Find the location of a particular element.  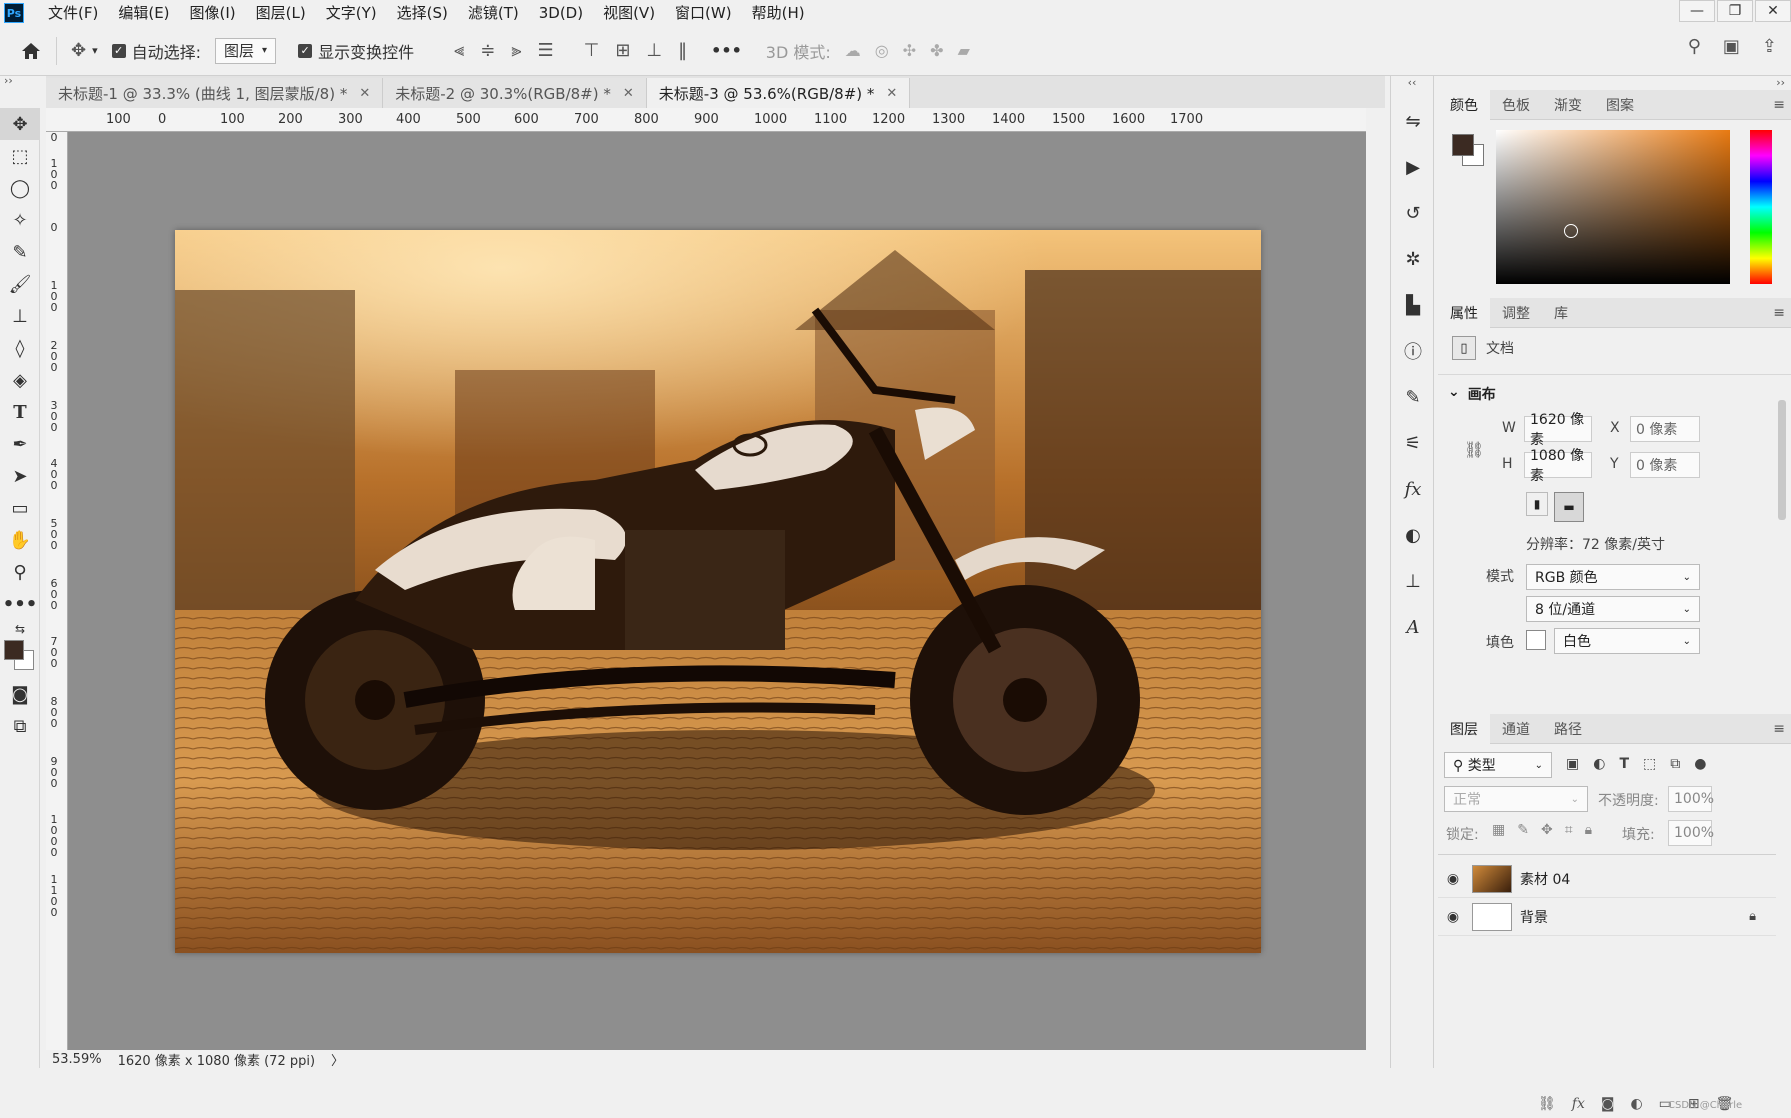

close-tab-icon: ✕ is located at coordinates (628, 93).